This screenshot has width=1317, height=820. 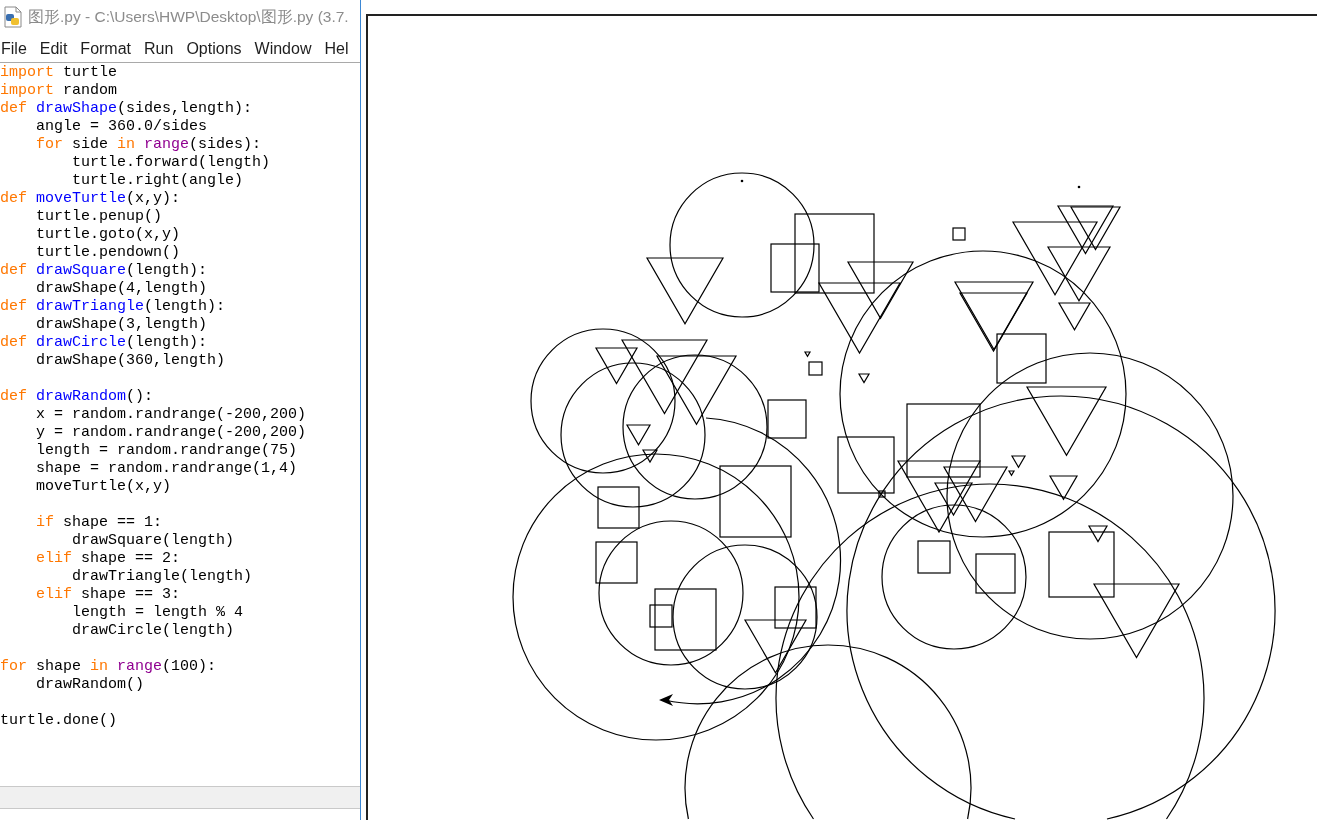 What do you see at coordinates (53, 48) in the screenshot?
I see `menu-item: Edit` at bounding box center [53, 48].